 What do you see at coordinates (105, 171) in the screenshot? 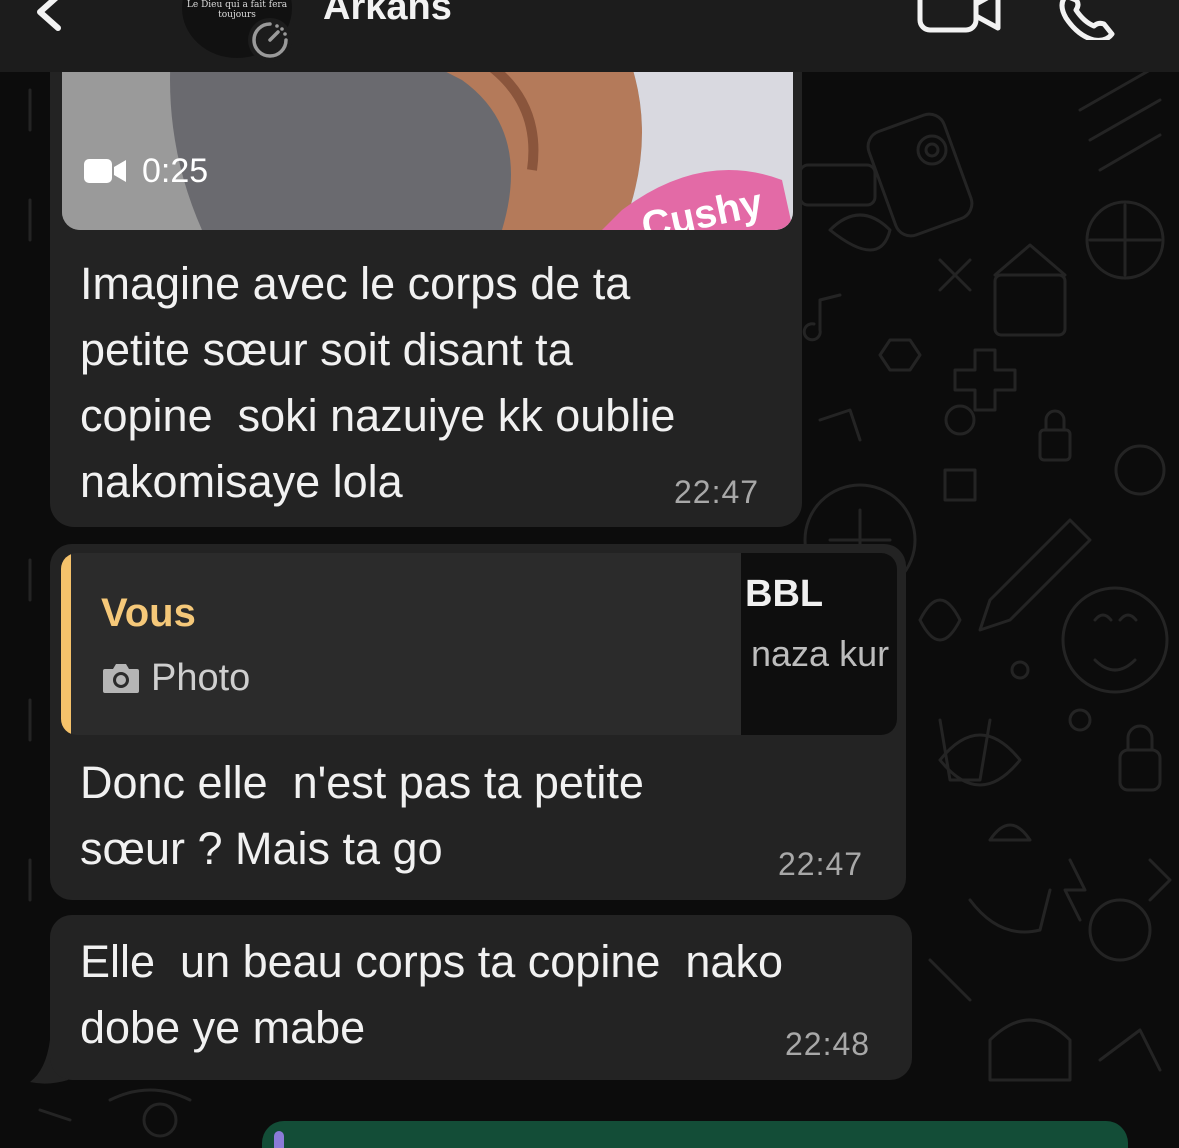
I see `video-icon` at bounding box center [105, 171].